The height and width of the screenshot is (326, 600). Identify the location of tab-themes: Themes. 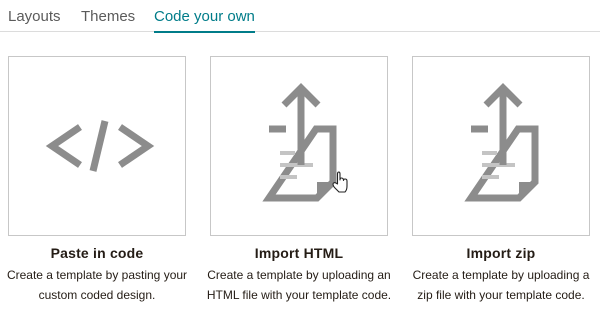
(108, 17).